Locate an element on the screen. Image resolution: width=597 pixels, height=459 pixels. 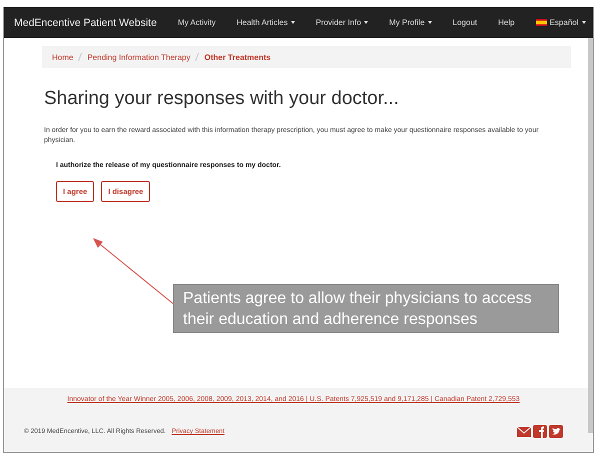
annotation-callout: Patients agree to allow their physicians to access their education and adherence responses is located at coordinates (366, 308).